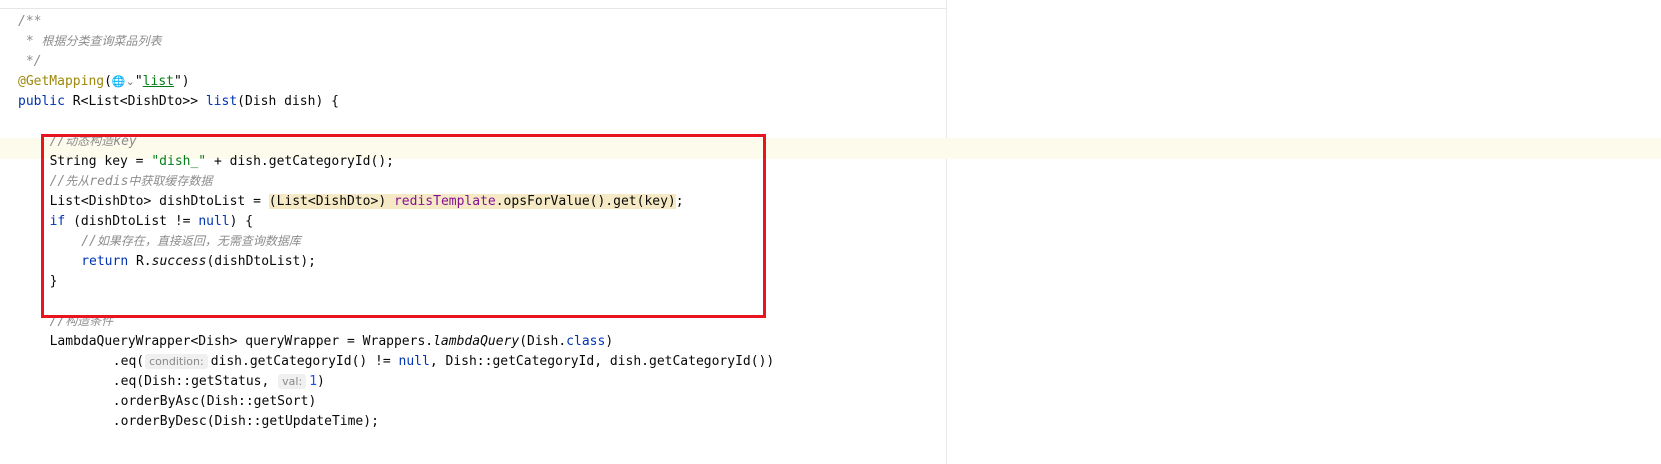 This screenshot has height=464, width=1661. Describe the element at coordinates (45, 101) in the screenshot. I see `code-token: public` at that location.